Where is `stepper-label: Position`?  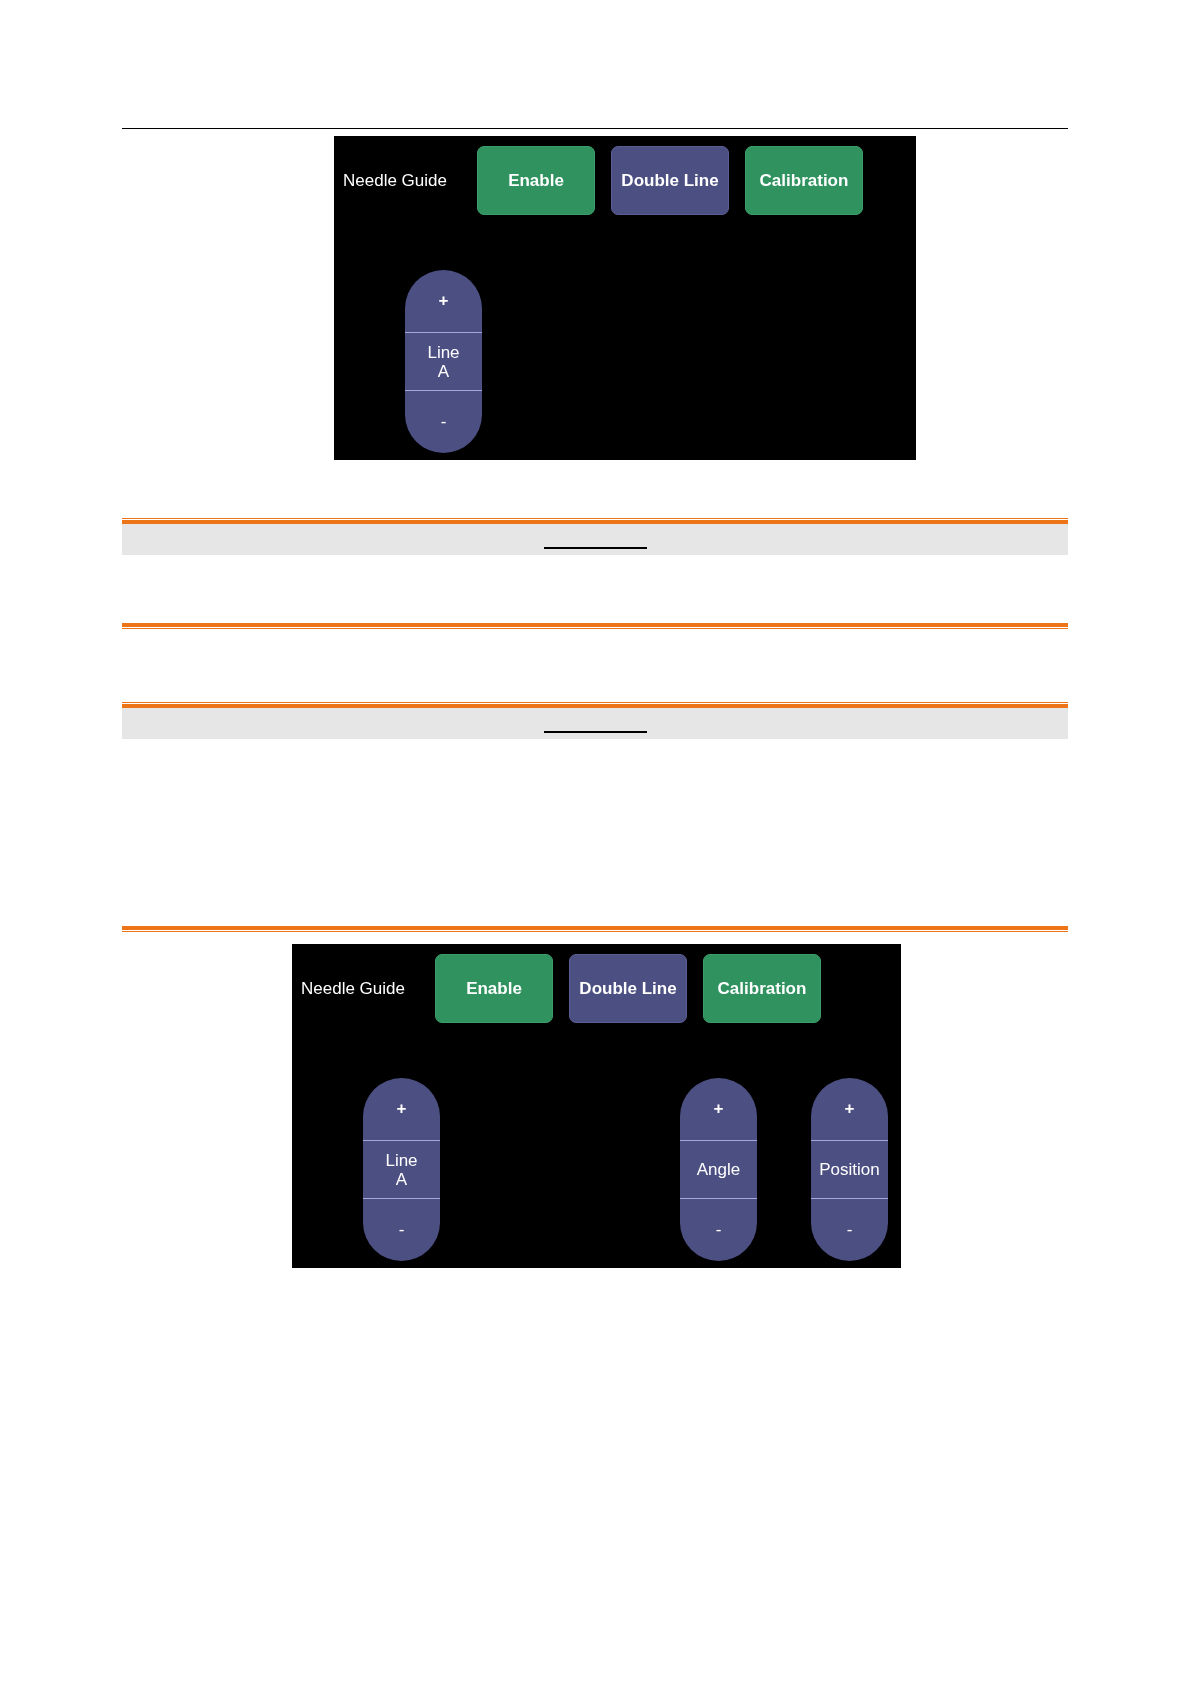 stepper-label: Position is located at coordinates (849, 1169).